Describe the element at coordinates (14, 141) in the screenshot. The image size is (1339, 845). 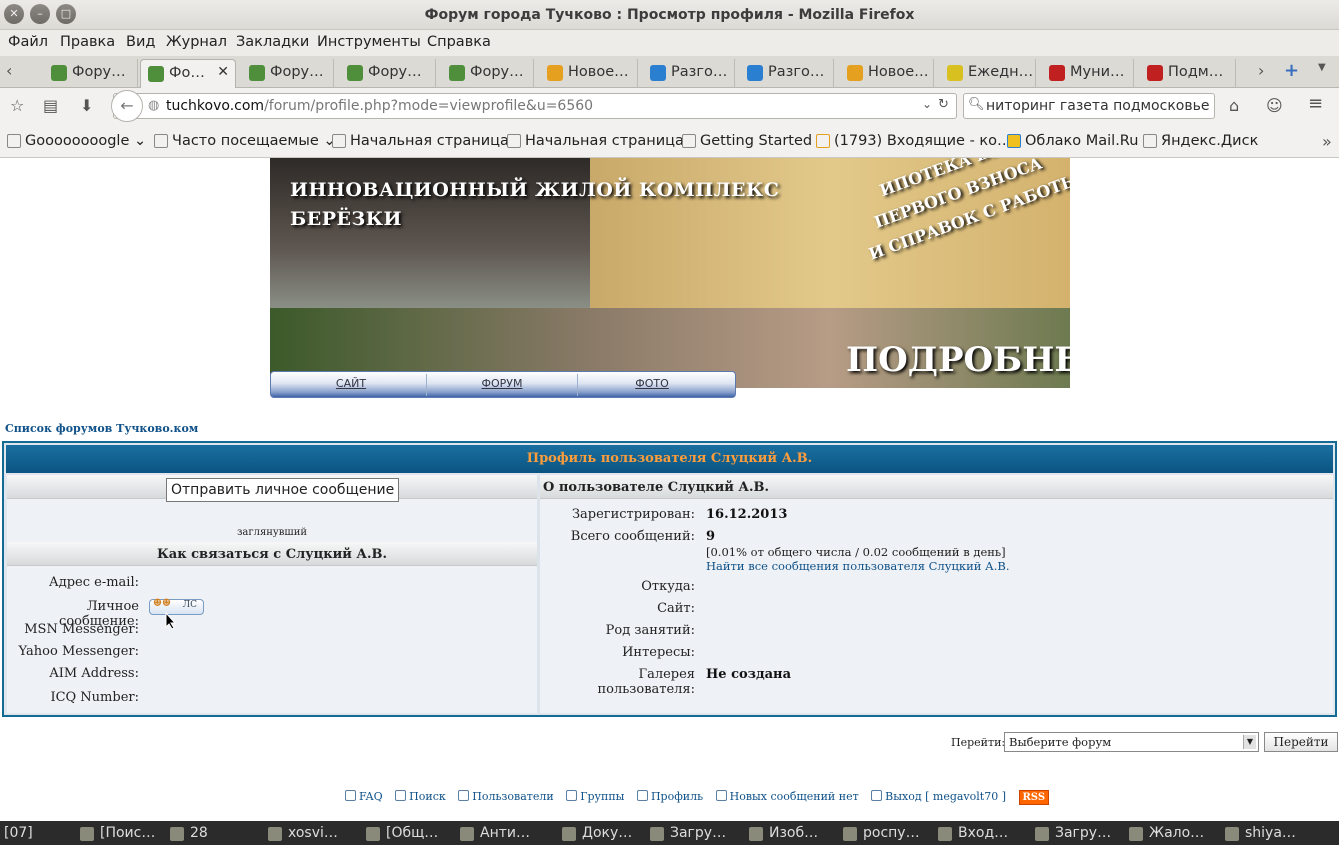
I see `folder-icon` at that location.